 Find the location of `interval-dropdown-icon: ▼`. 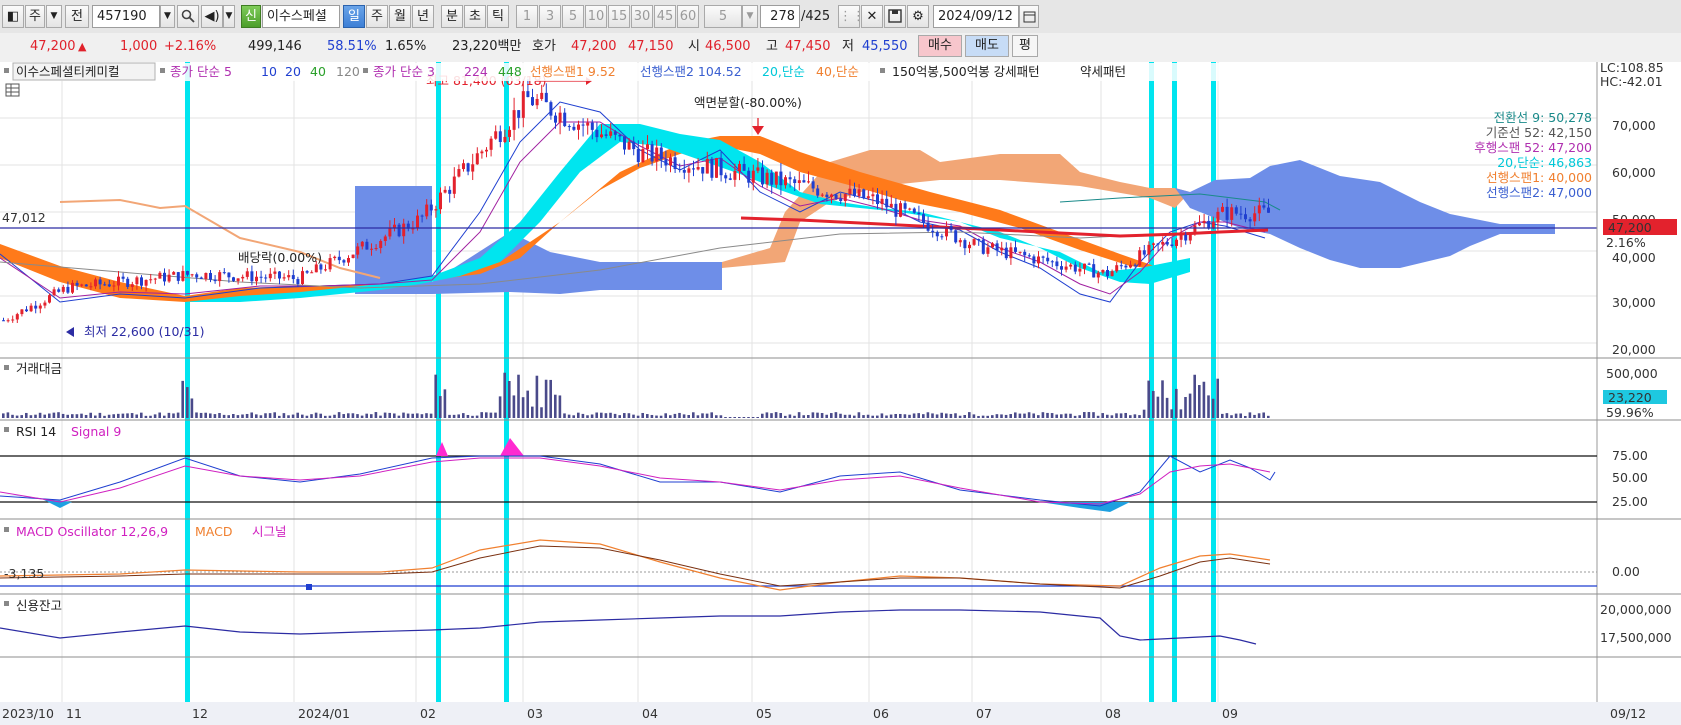

interval-dropdown-icon: ▼ is located at coordinates (750, 16).